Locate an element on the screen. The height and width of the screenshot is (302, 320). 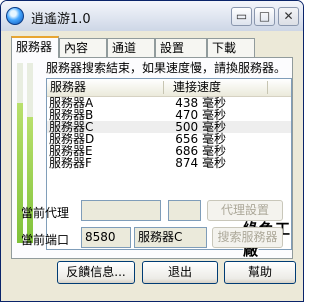
proxy-label: 當前代理 is located at coordinates (45, 213).